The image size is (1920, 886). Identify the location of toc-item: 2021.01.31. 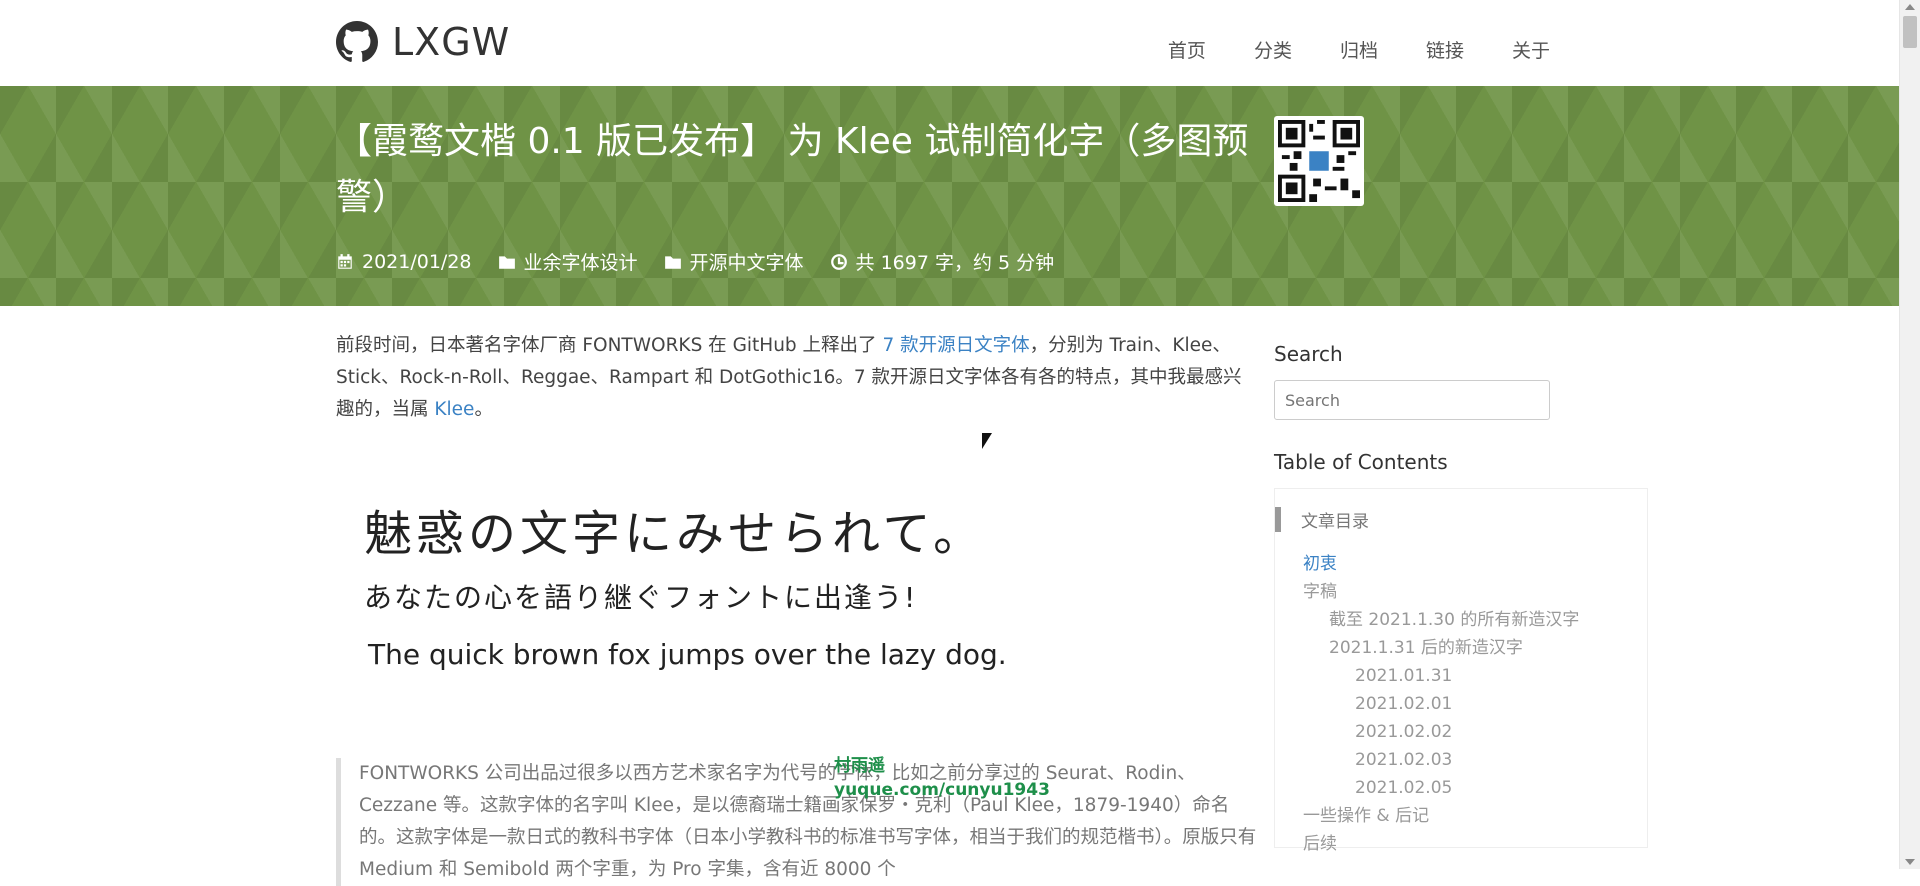
(1461, 676).